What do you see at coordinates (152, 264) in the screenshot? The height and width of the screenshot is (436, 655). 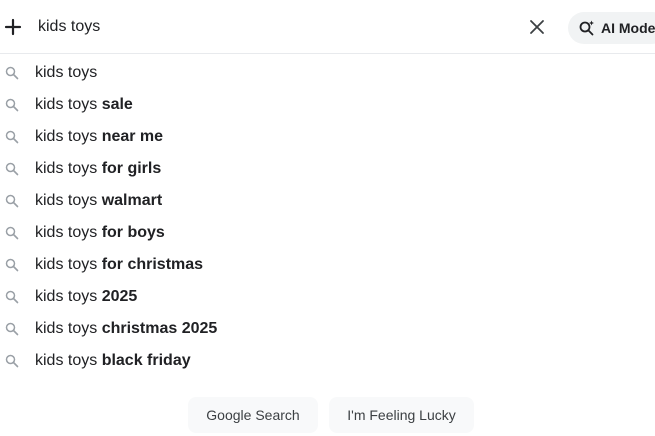 I see `suggestion-completion: for christmas` at bounding box center [152, 264].